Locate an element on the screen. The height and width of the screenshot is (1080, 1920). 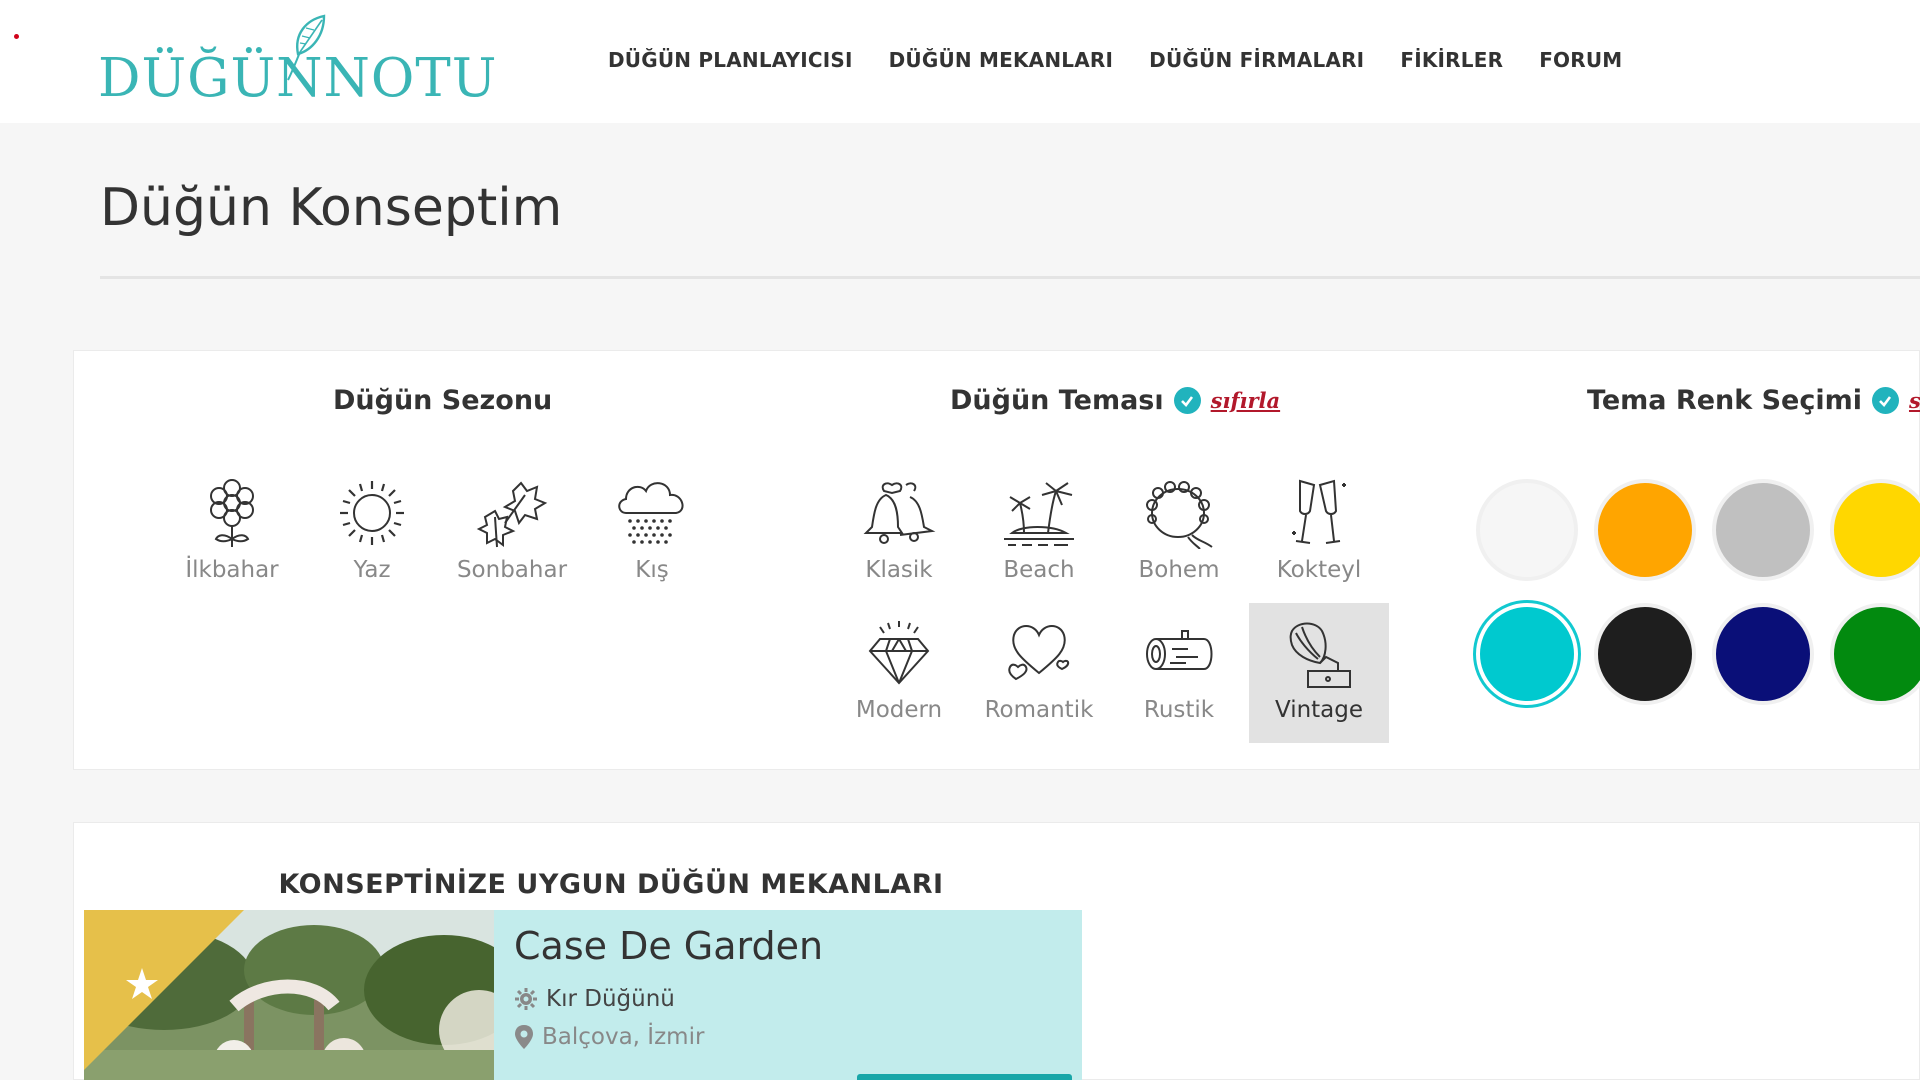
theme-option-modern: Modern is located at coordinates (899, 679).